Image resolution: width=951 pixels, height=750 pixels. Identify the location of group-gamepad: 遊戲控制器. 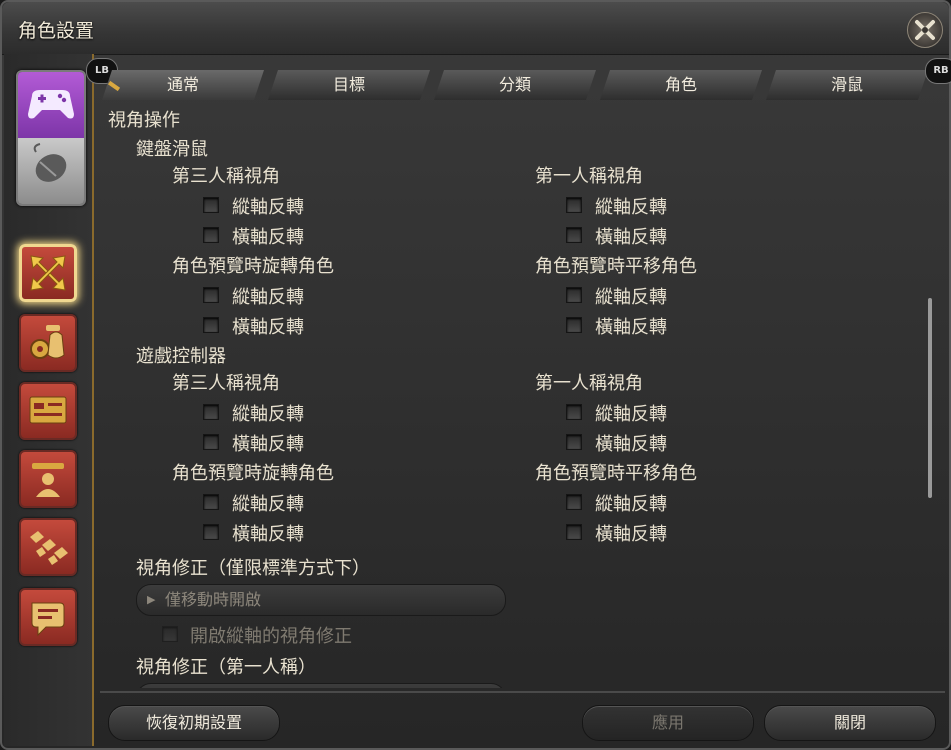
(181, 356).